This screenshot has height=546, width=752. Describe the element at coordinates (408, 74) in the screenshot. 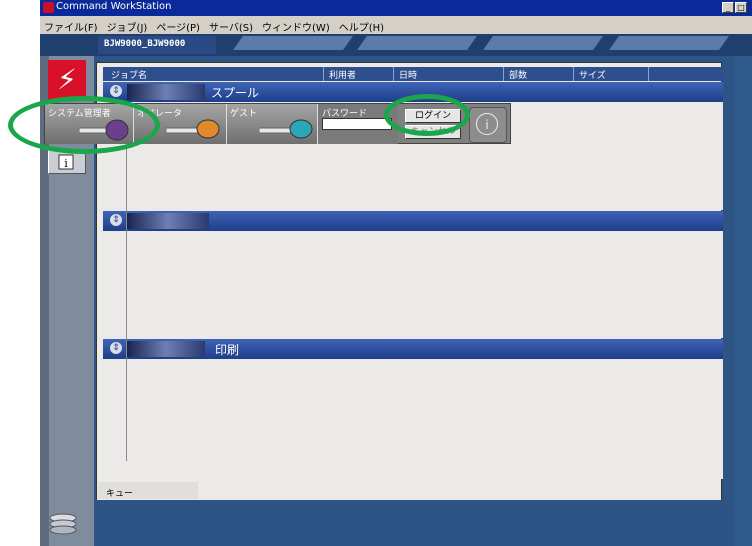

I see `col-datetime: 日時` at that location.